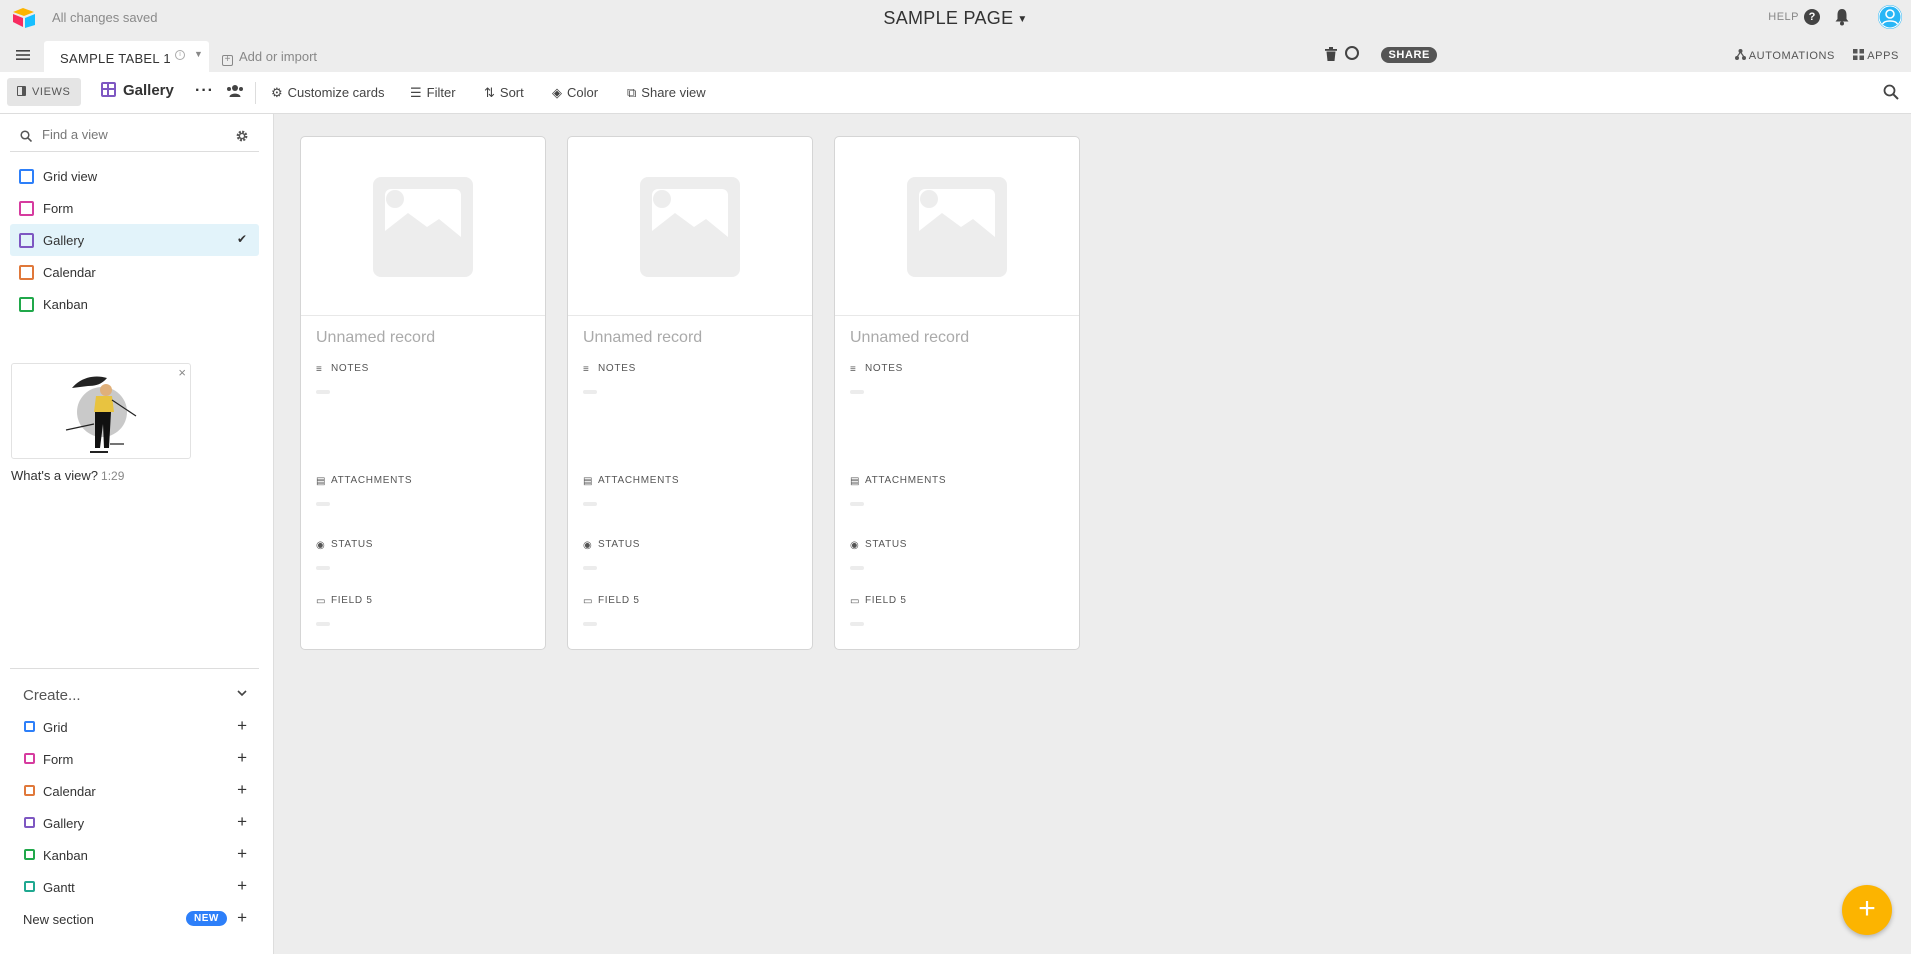 The image size is (1911, 954). What do you see at coordinates (67, 475) in the screenshot?
I see `tutorial-video-caption: What's a view? 1:29` at bounding box center [67, 475].